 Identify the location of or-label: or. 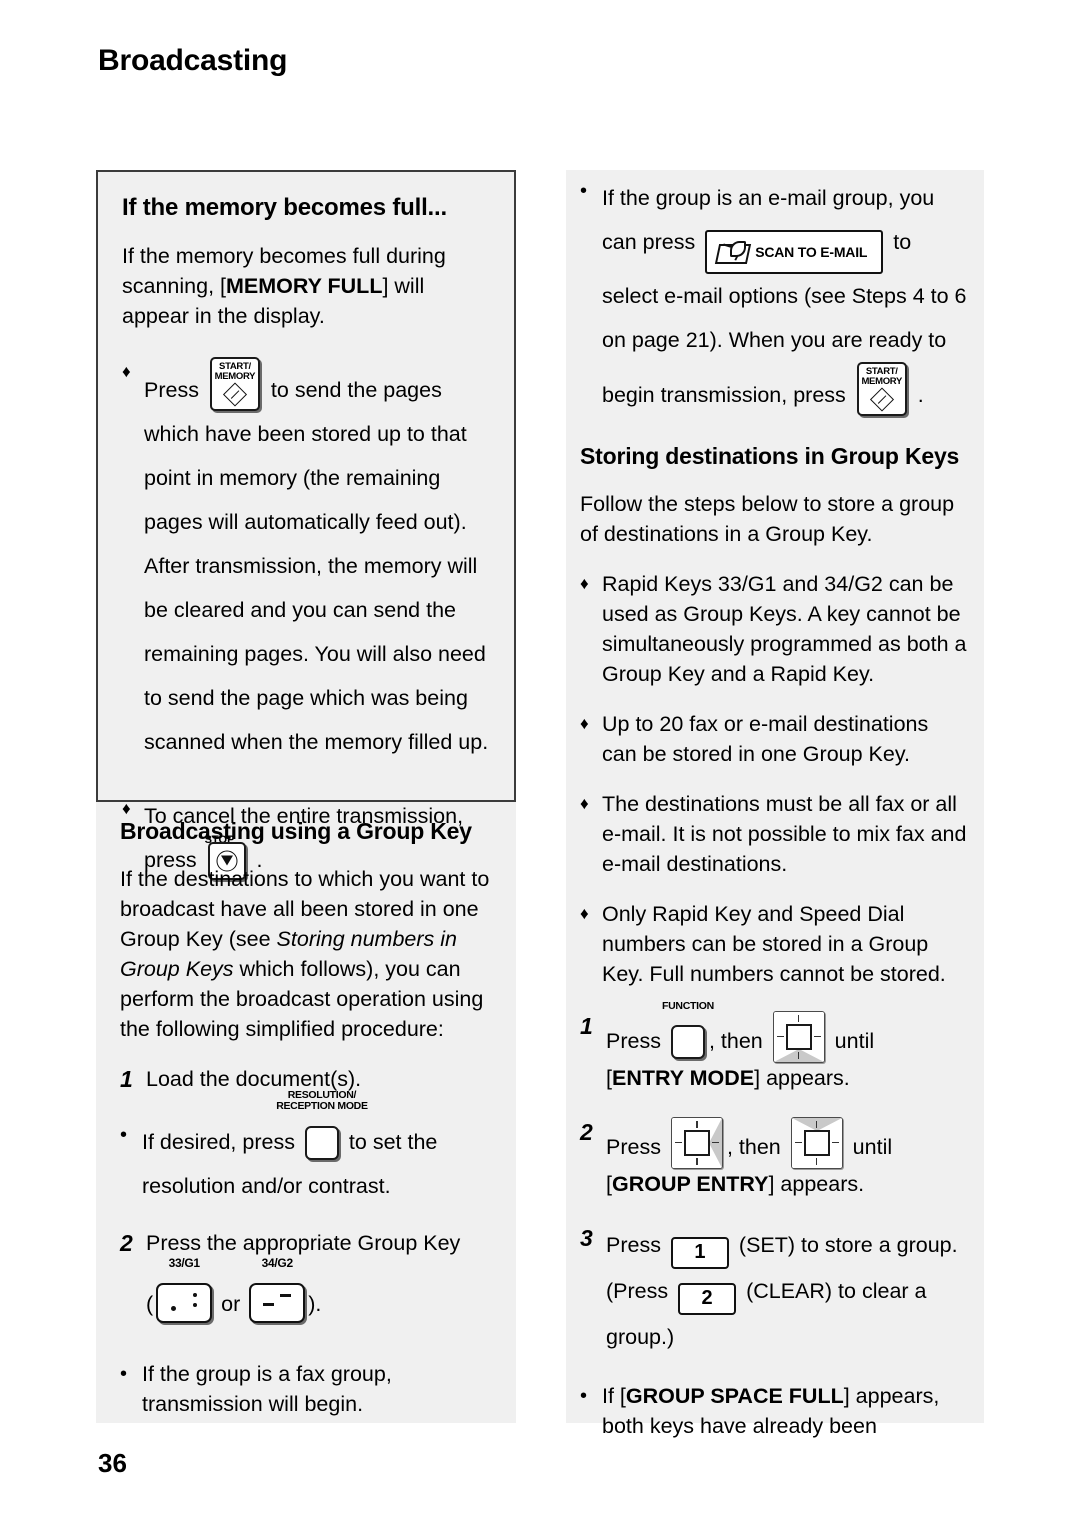
(231, 1303).